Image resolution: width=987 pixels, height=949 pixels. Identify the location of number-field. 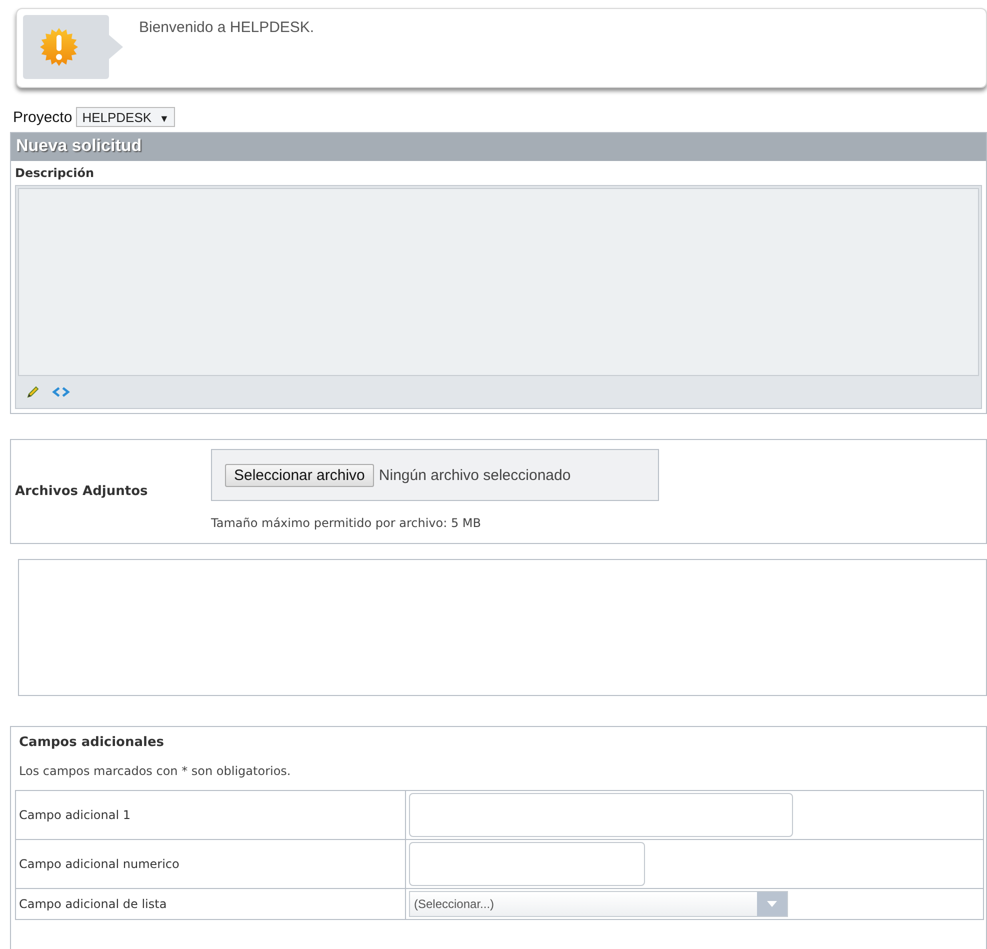
(527, 864).